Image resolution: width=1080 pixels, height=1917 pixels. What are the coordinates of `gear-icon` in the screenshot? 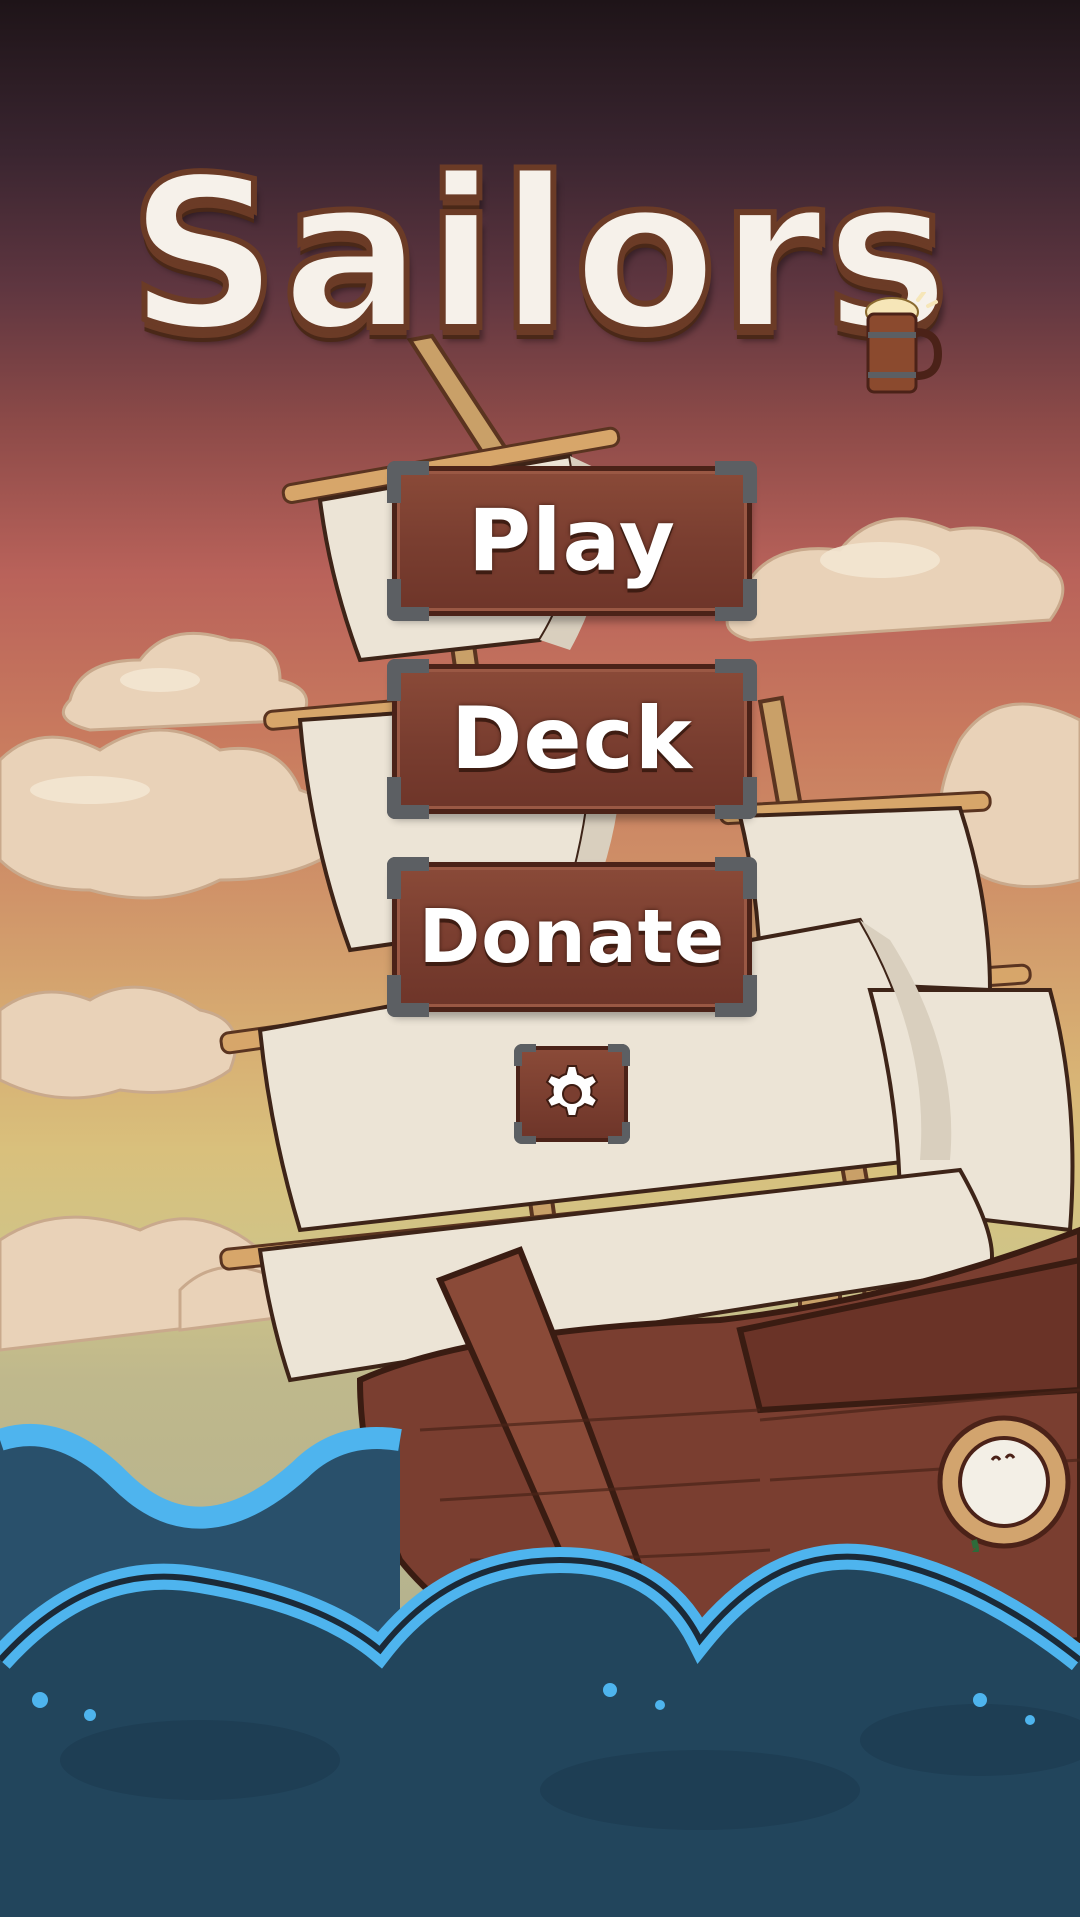 It's located at (572, 1091).